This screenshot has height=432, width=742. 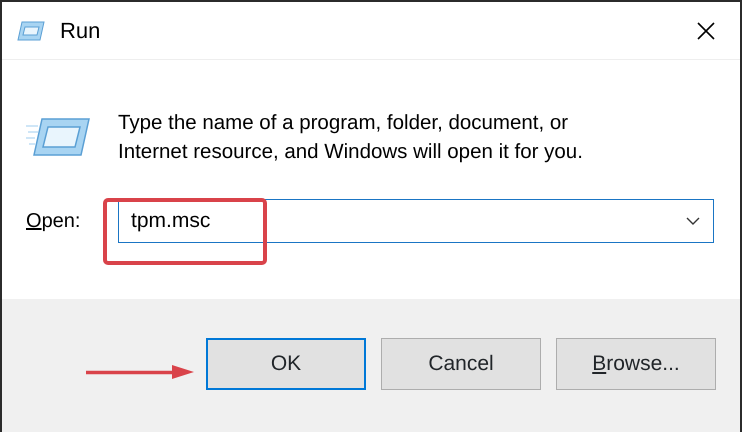 I want to click on open-combobox: tpm.msc, so click(x=416, y=221).